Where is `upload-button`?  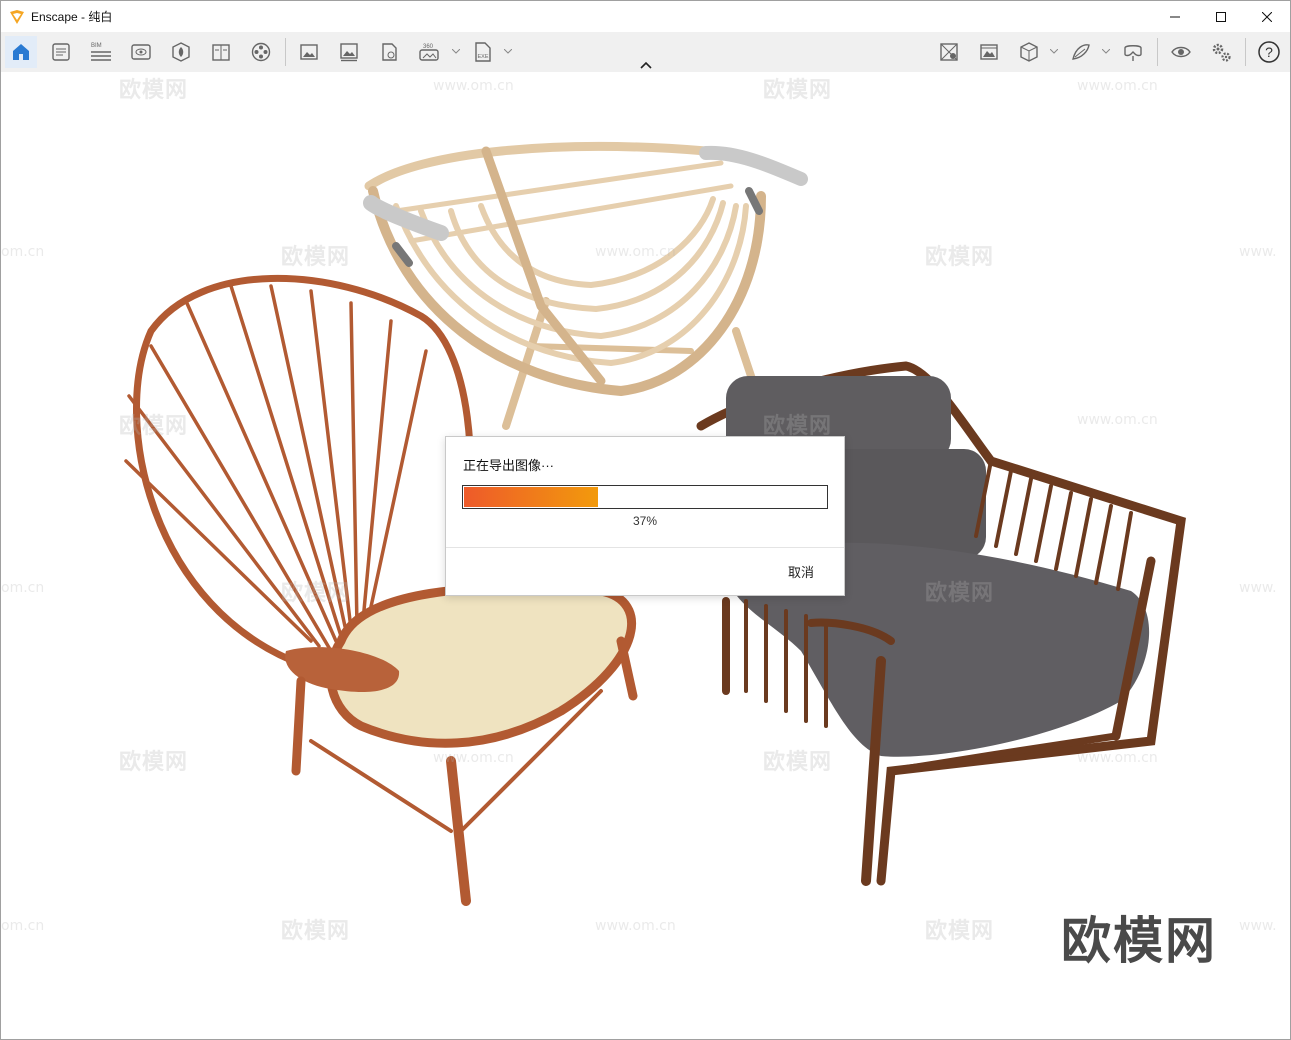
upload-button is located at coordinates (389, 52).